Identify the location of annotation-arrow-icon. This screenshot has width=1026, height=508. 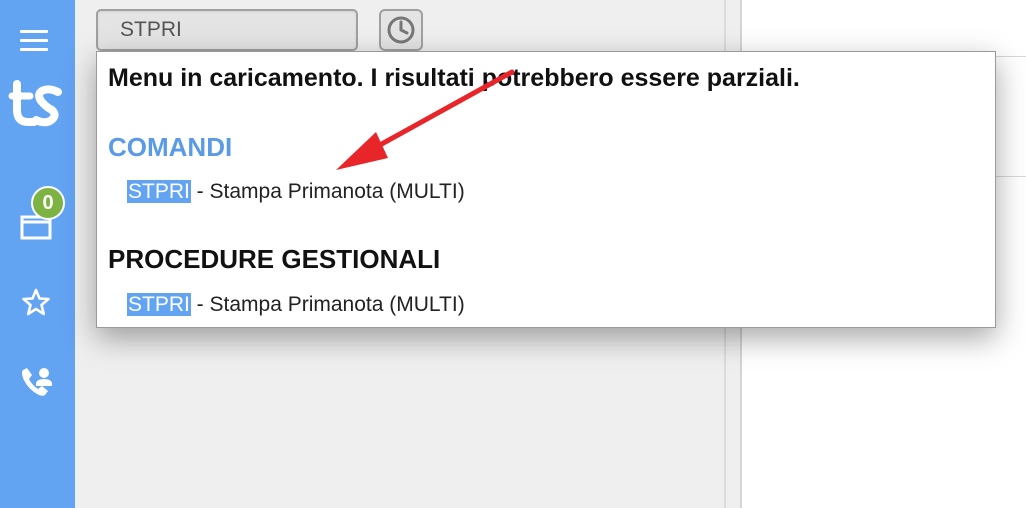
(425, 119).